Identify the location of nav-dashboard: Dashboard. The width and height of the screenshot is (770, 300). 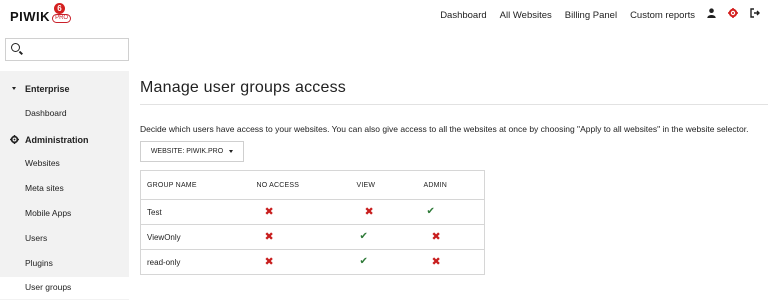
(463, 15).